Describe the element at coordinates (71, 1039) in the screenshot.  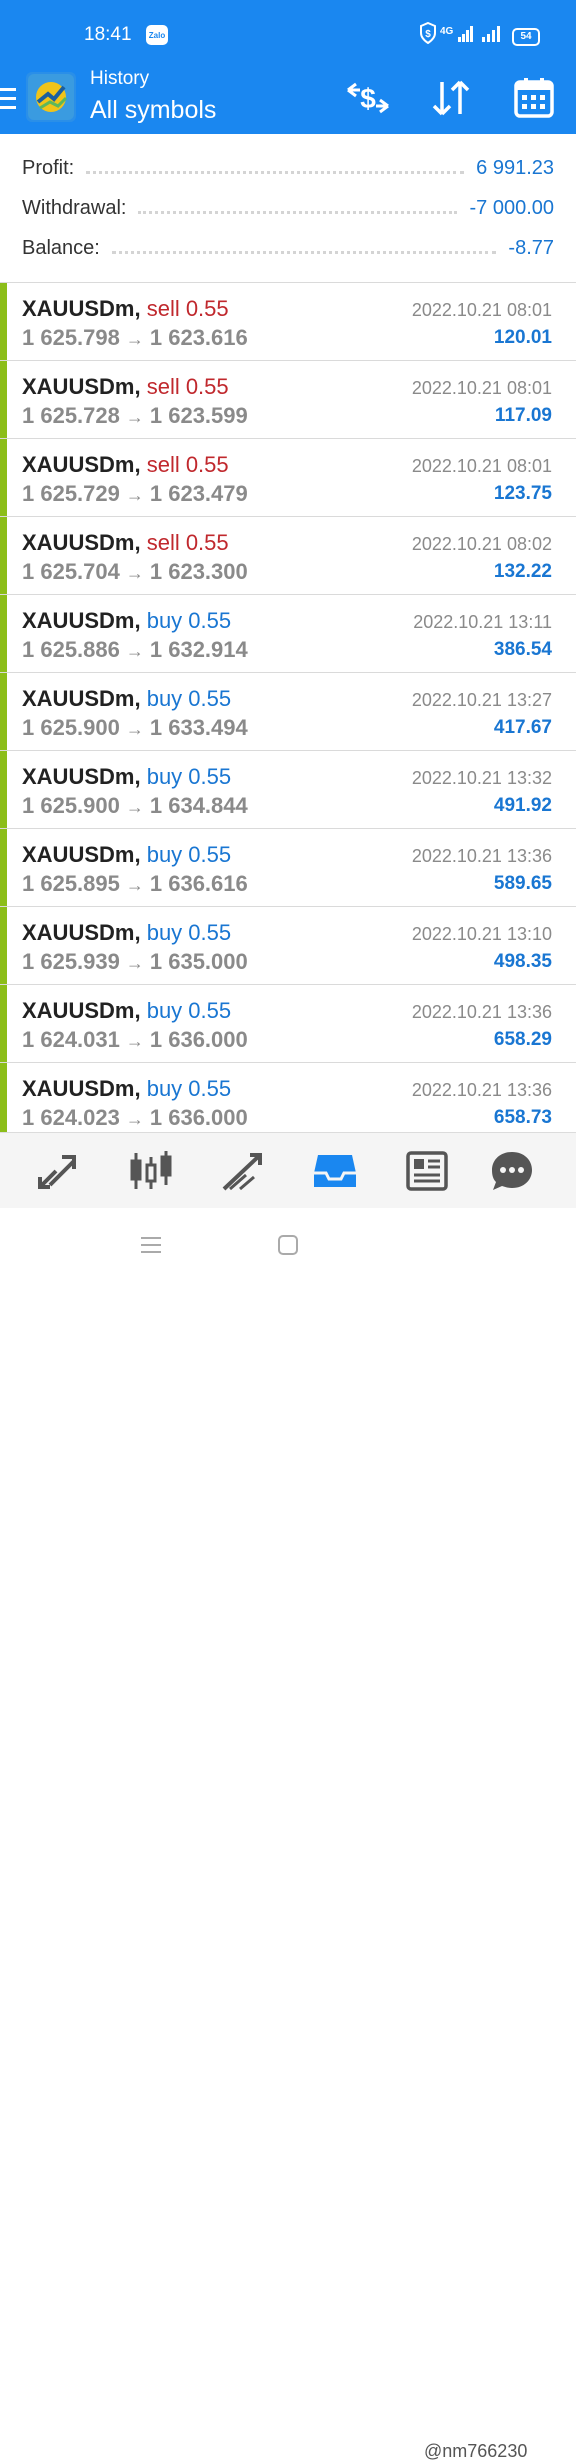
I see `deal-open-price: 1 624.031` at that location.